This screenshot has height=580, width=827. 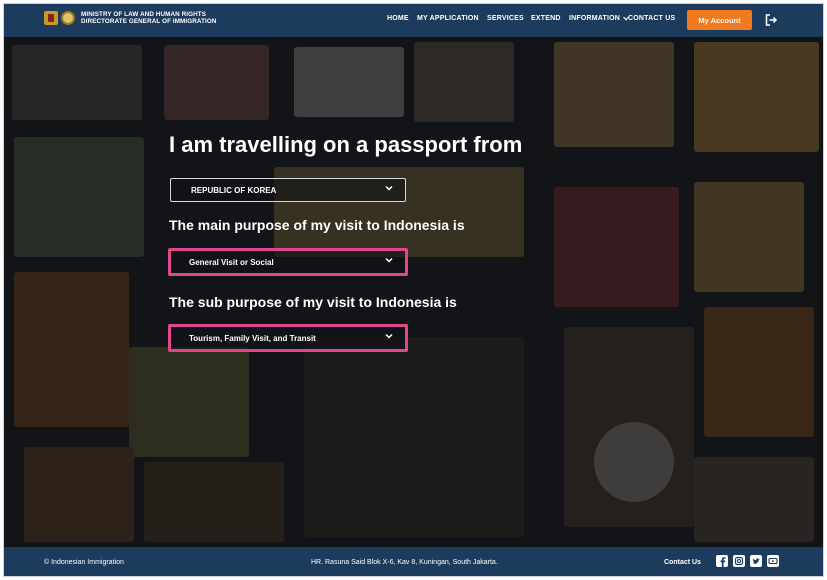 I want to click on immigration-seal-icon, so click(x=68, y=18).